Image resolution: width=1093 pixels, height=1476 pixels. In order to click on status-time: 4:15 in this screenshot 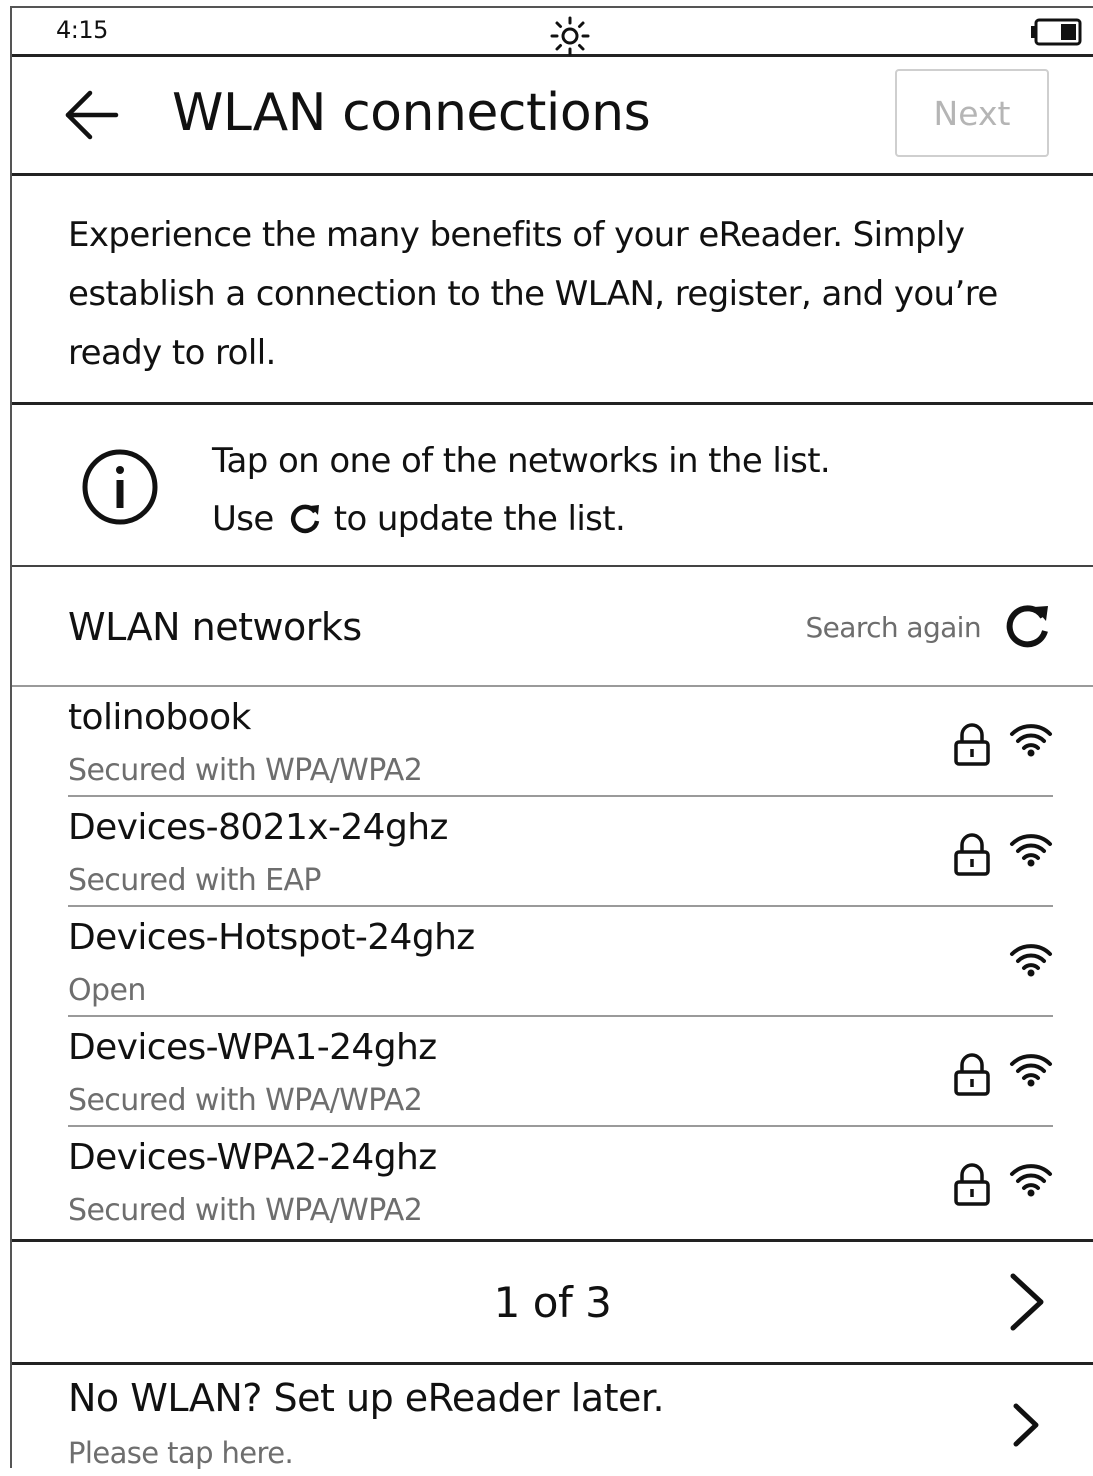, I will do `click(82, 30)`.